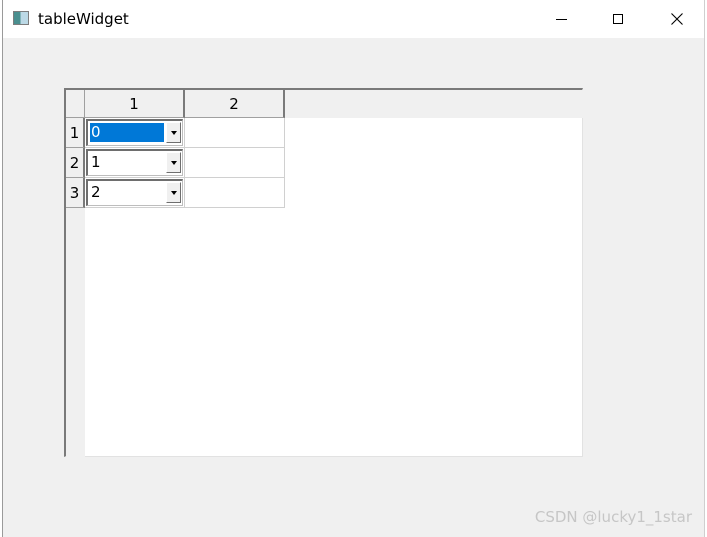  What do you see at coordinates (127, 132) in the screenshot?
I see `combo-value: 0` at bounding box center [127, 132].